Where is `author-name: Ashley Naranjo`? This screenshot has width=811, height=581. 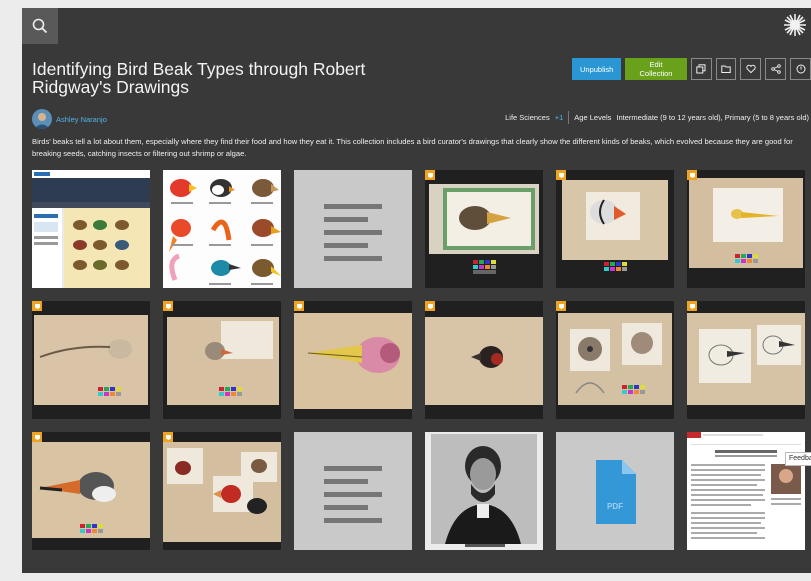 author-name: Ashley Naranjo is located at coordinates (81, 119).